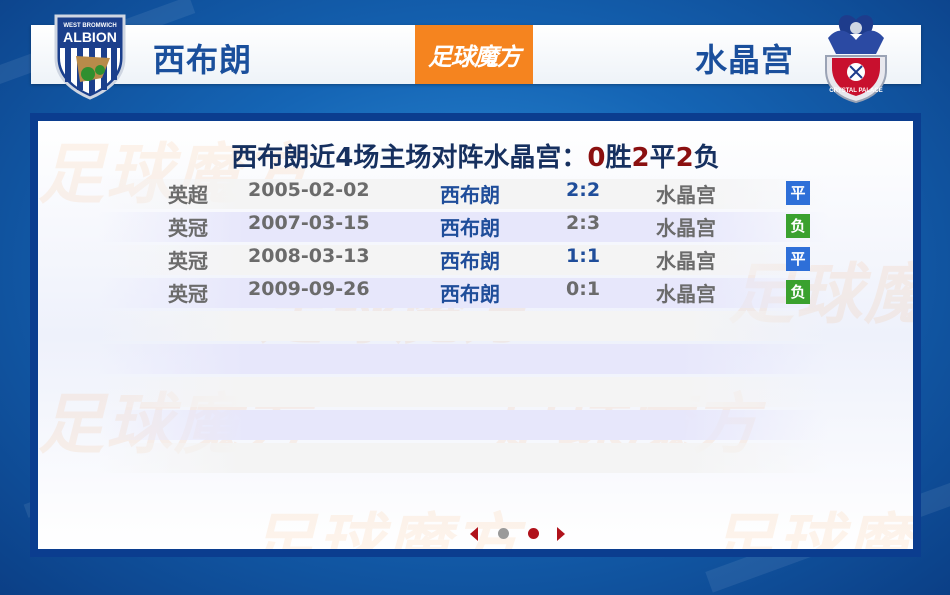  Describe the element at coordinates (583, 190) in the screenshot. I see `match-score: 2:2` at that location.